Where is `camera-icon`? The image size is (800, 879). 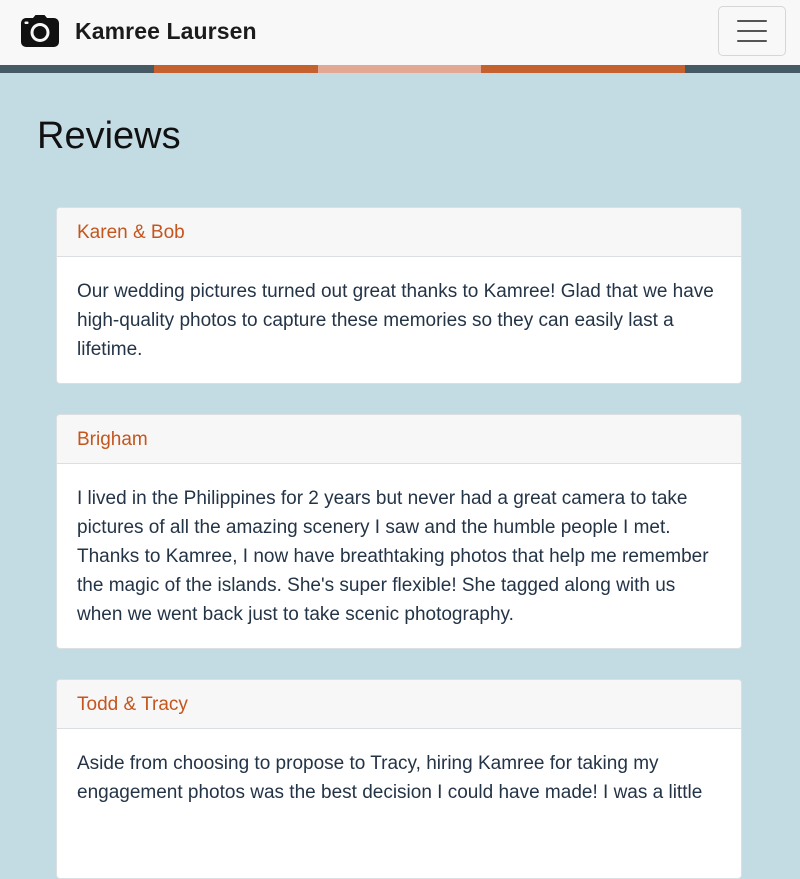
camera-icon is located at coordinates (40, 31).